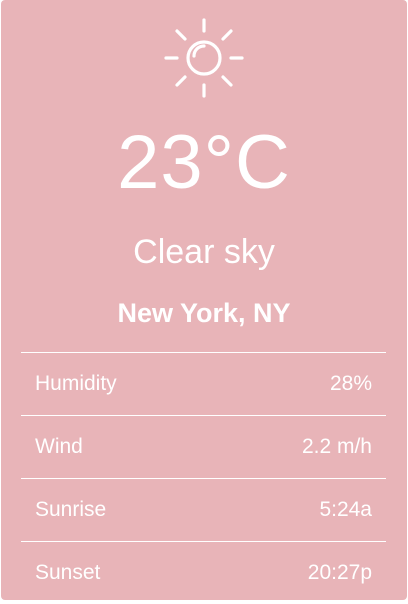 This screenshot has height=604, width=408. Describe the element at coordinates (71, 509) in the screenshot. I see `sunrise-label: Sunrise` at that location.